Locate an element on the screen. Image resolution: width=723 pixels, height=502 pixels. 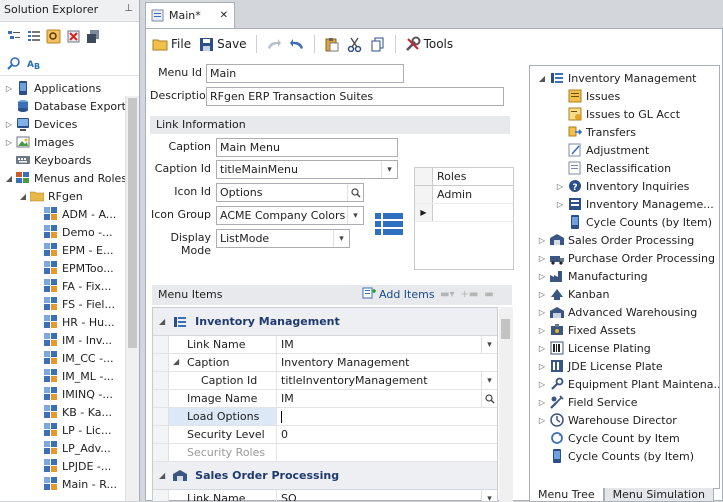
menu-tree-item: ▷? Inventory Inquiries is located at coordinates (624, 186).